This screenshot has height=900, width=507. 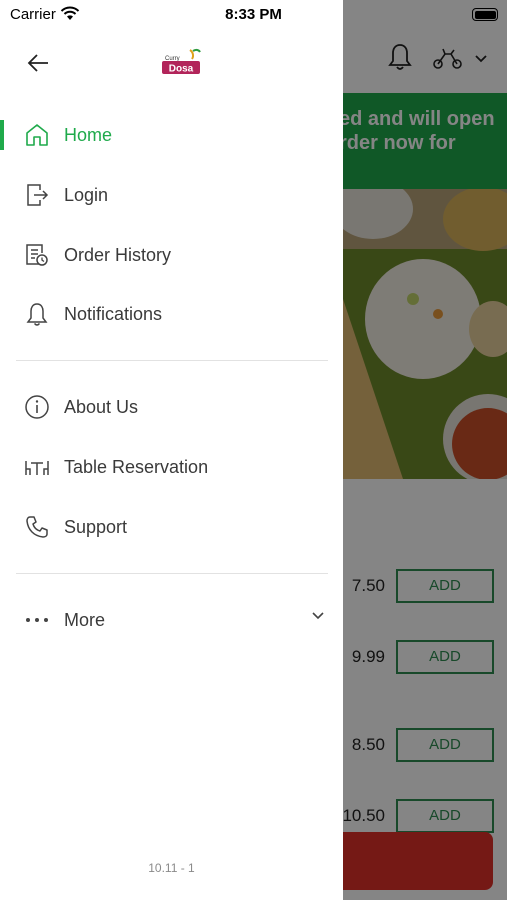 What do you see at coordinates (485, 14) in the screenshot?
I see `battery-icon` at bounding box center [485, 14].